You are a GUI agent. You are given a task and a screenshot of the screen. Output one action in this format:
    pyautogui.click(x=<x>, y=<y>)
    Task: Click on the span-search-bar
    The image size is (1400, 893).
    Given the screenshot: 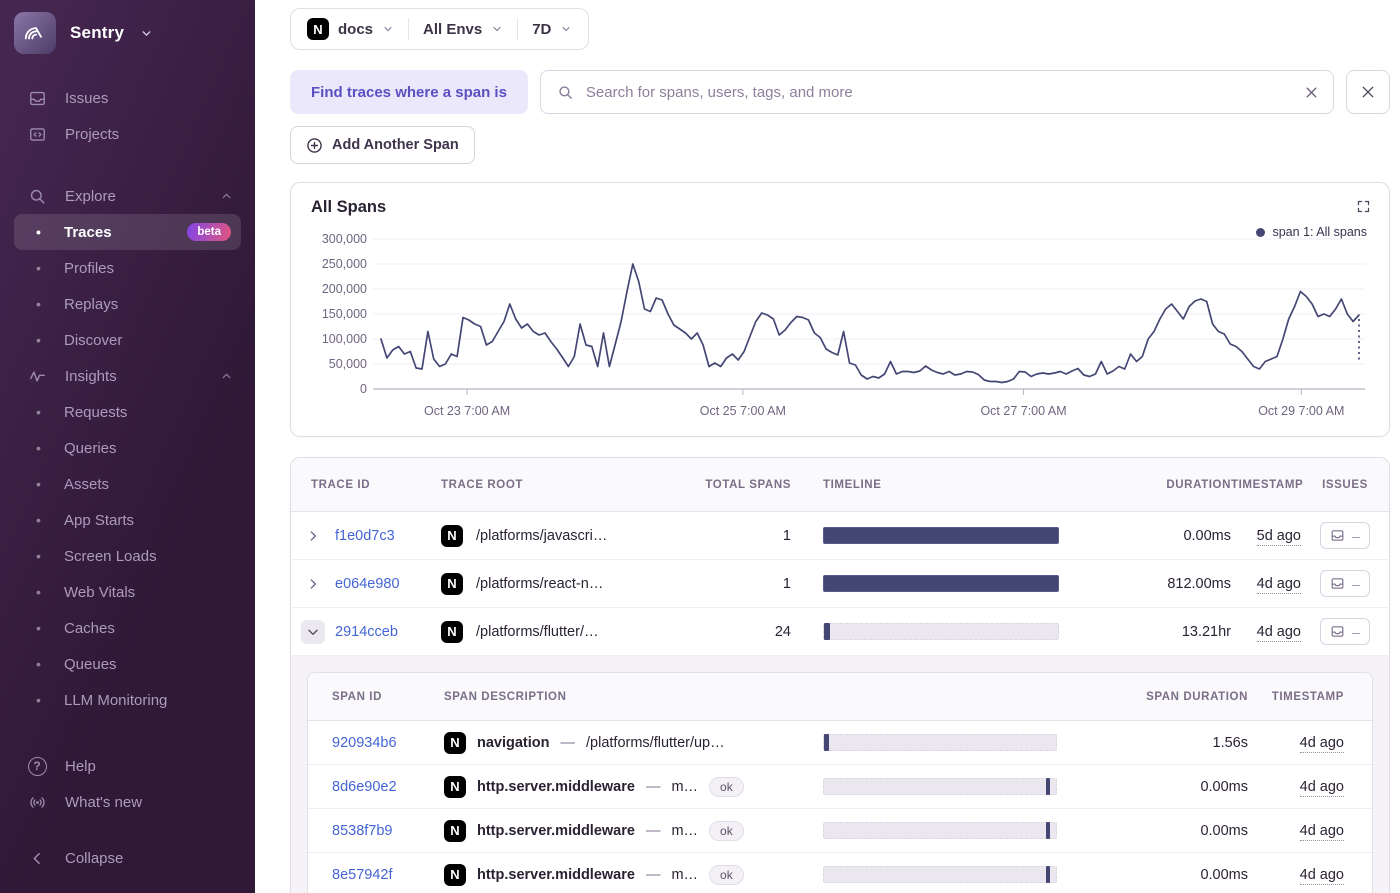 What is the action you would take?
    pyautogui.click(x=936, y=92)
    